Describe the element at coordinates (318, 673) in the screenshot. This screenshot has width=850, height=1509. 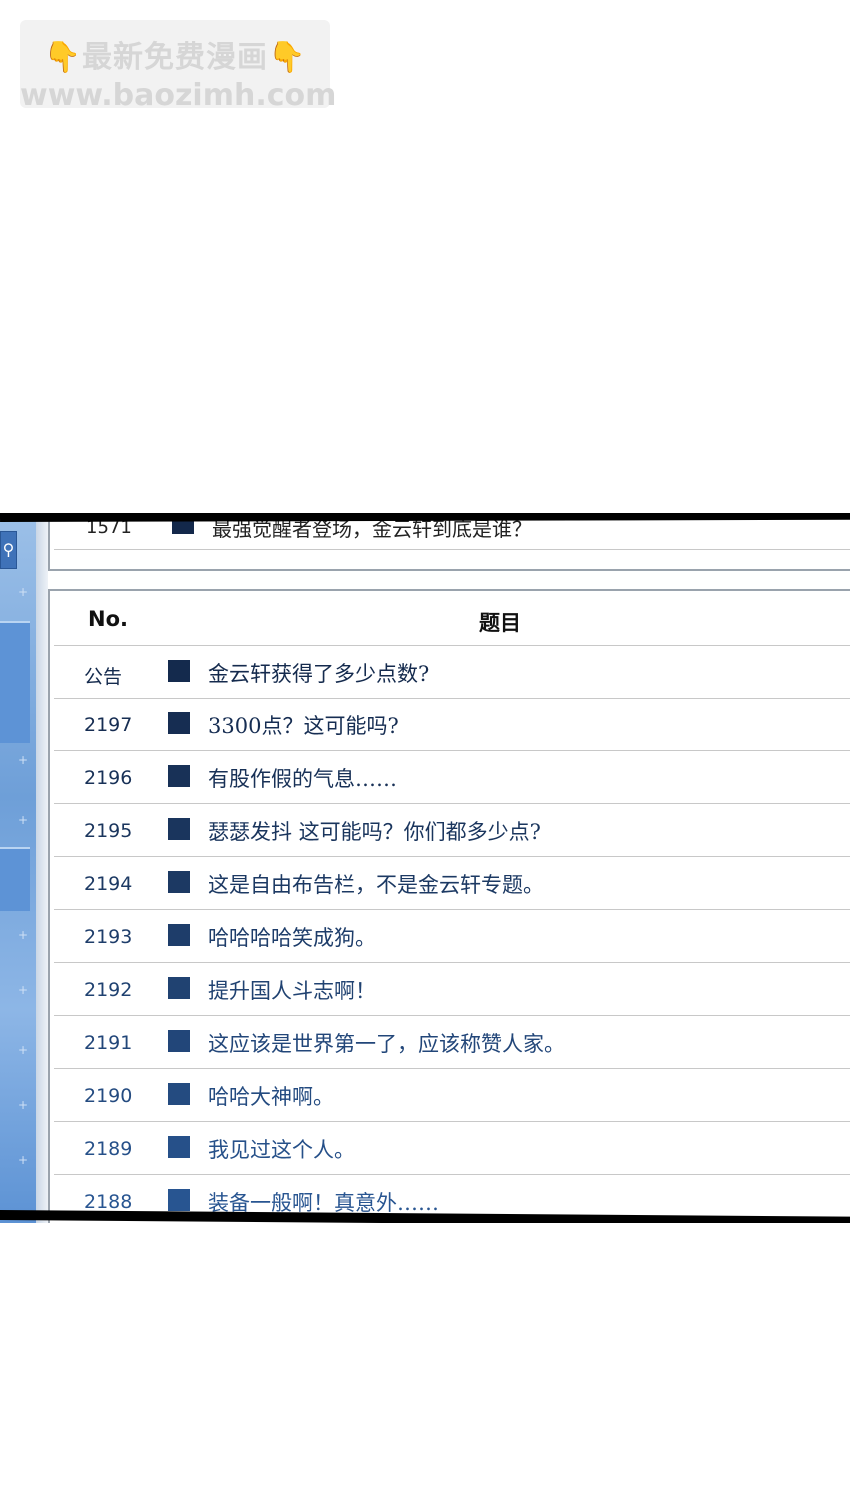
I see `post-title: 金云轩获得了多少点数?` at that location.